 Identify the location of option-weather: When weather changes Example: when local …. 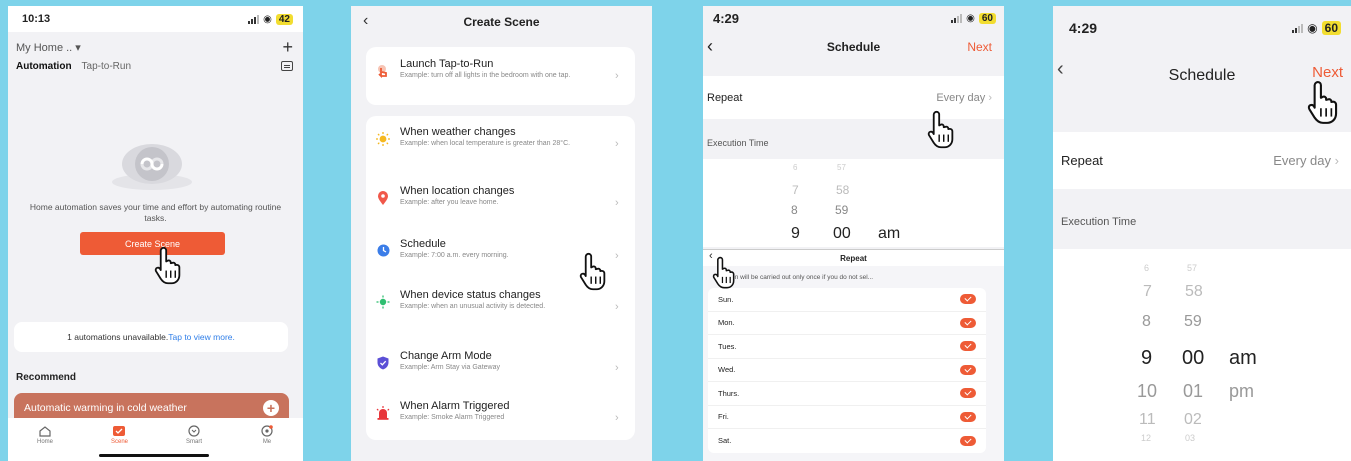
(500, 144).